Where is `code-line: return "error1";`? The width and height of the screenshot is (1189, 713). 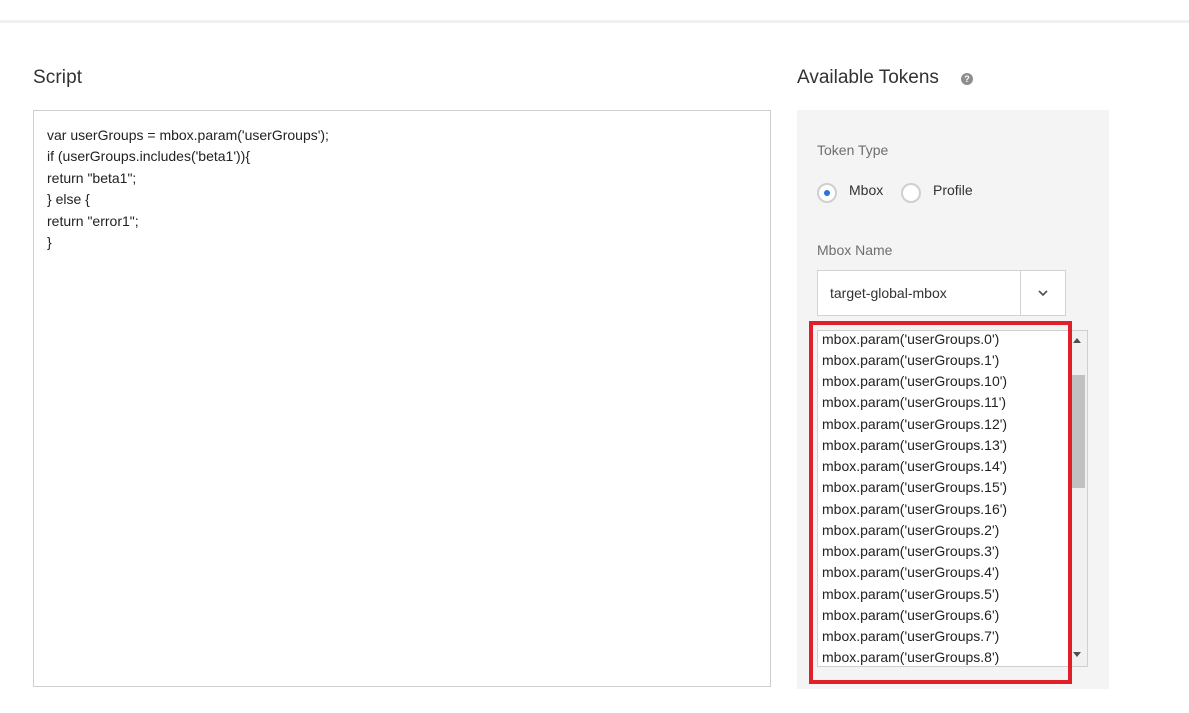 code-line: return "error1"; is located at coordinates (93, 220).